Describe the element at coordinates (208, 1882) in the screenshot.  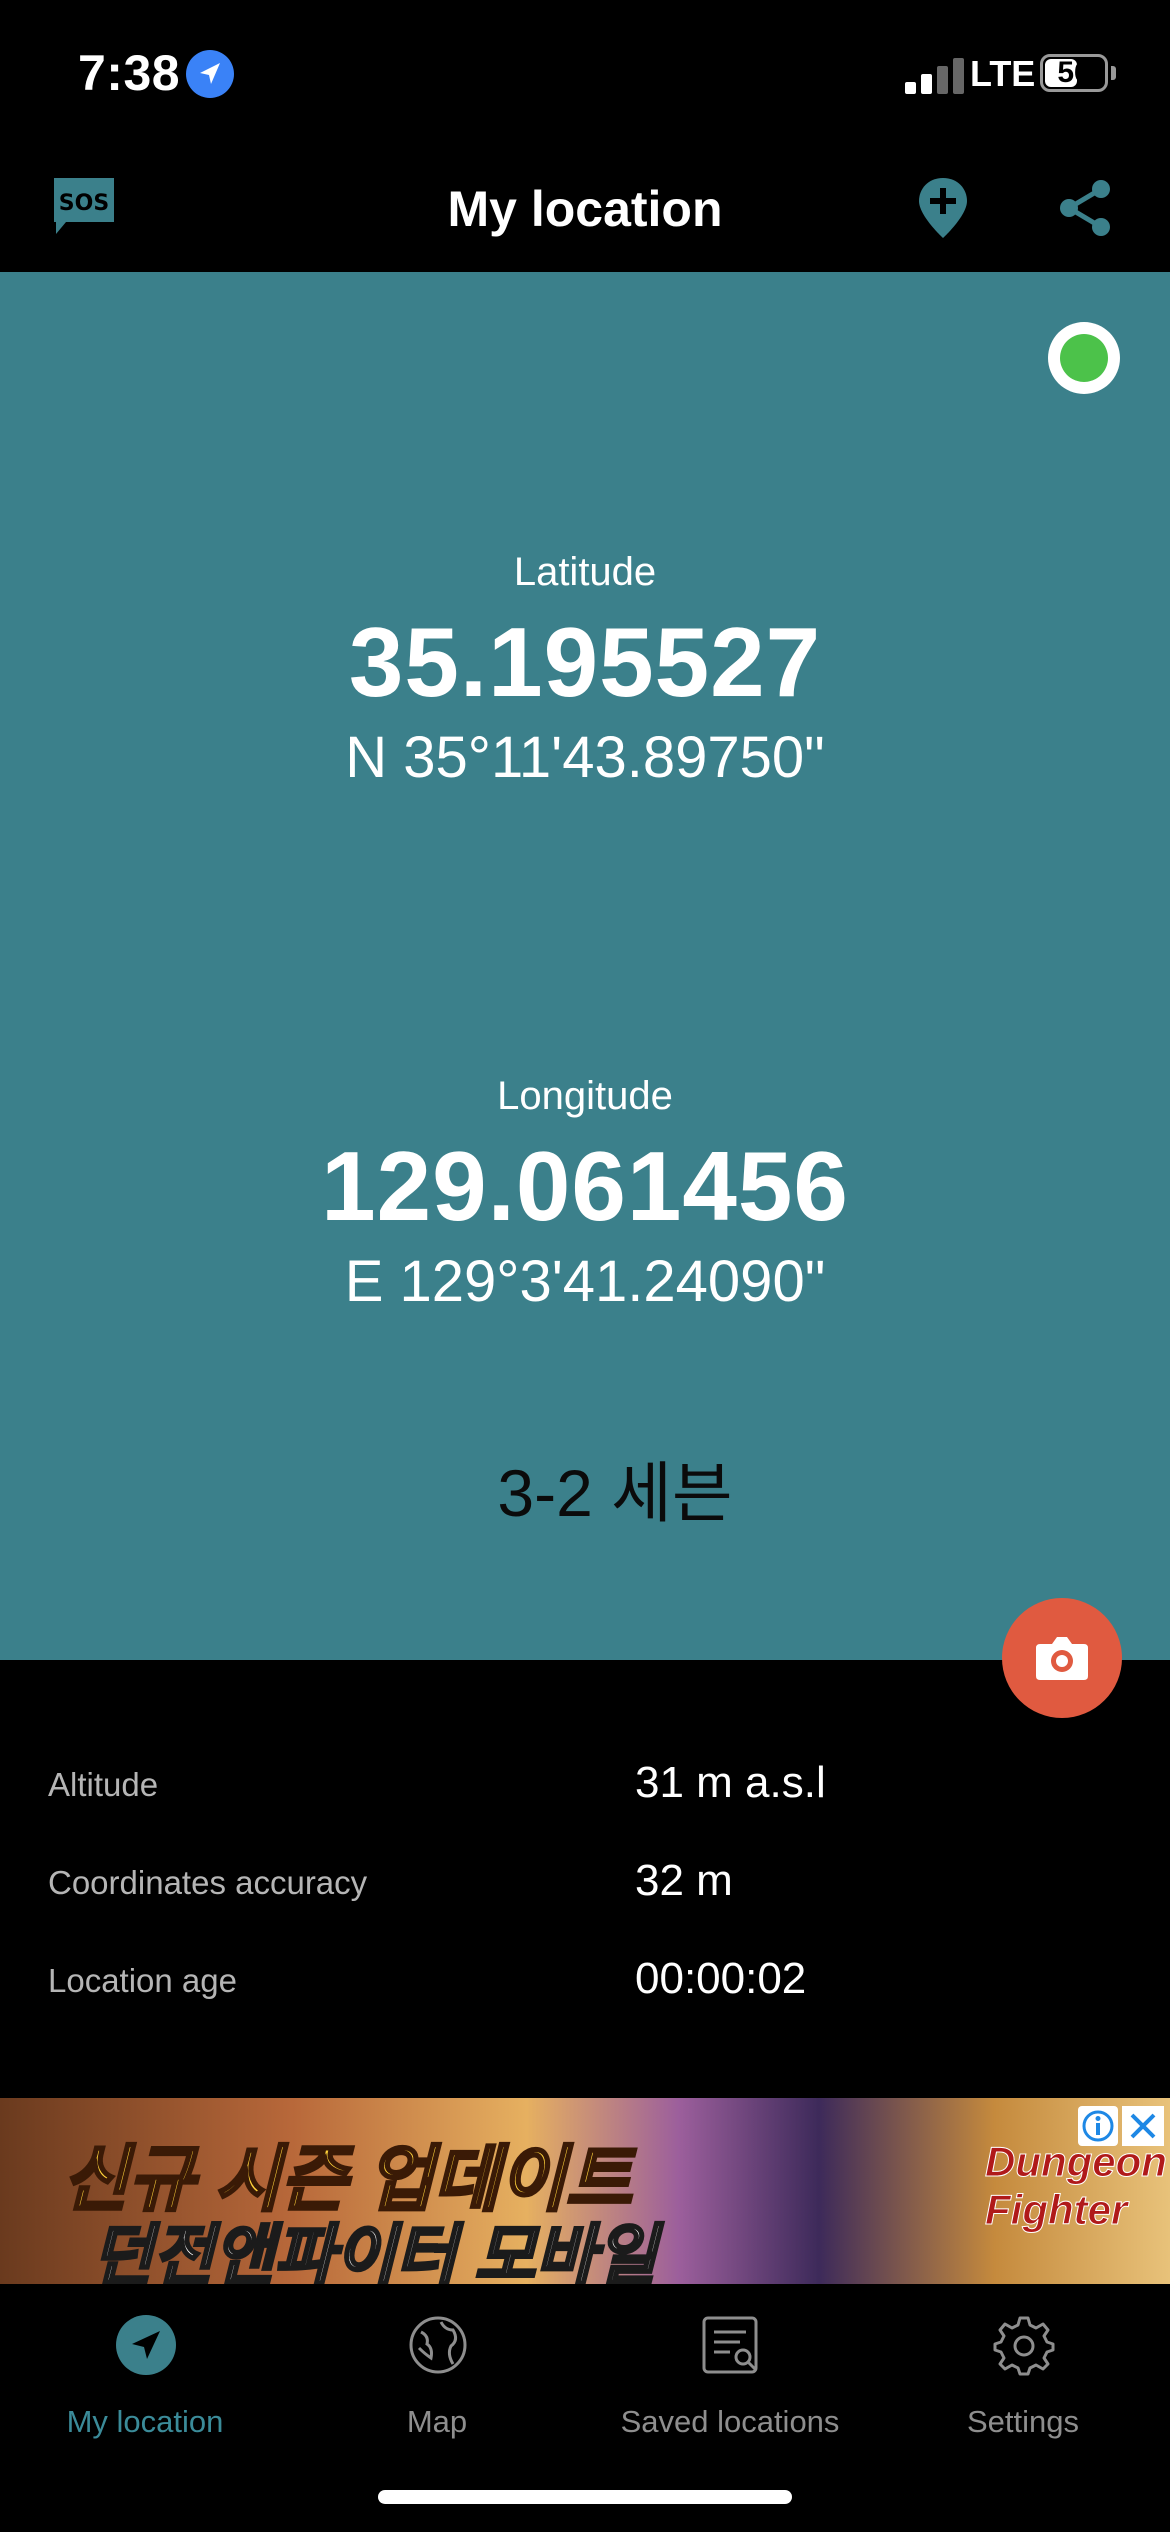
I see `accuracy-label: Coordinates accuracy` at that location.